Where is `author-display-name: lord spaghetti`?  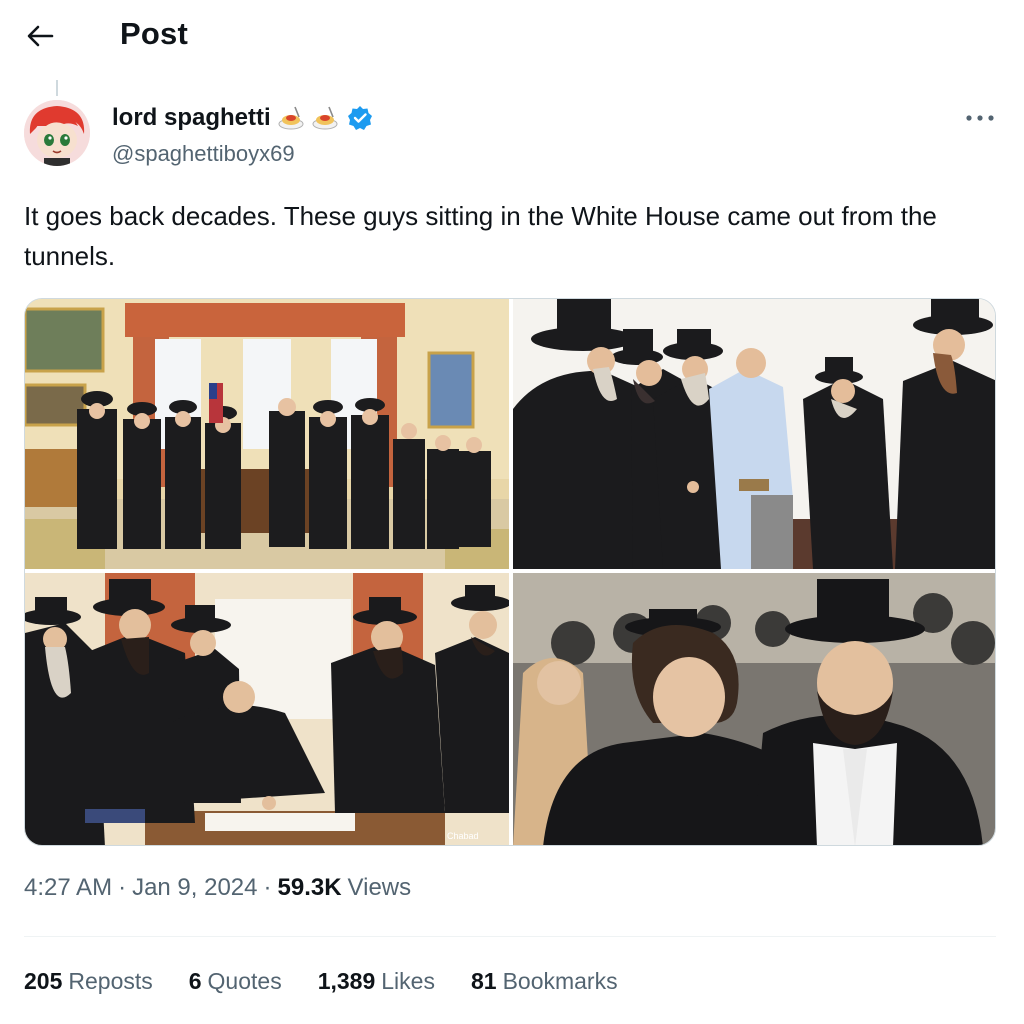
author-display-name: lord spaghetti is located at coordinates (191, 118).